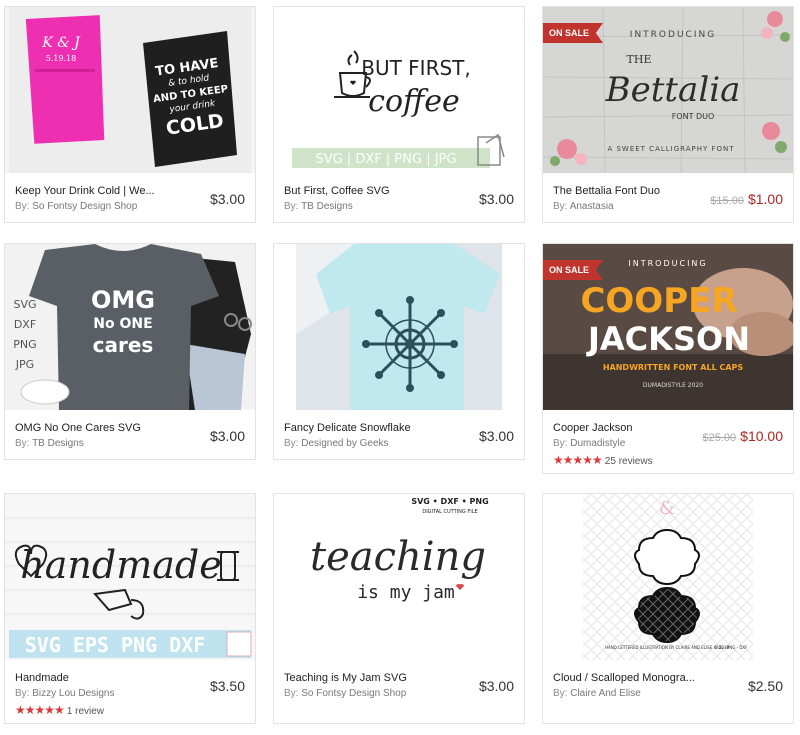 This screenshot has width=800, height=735. What do you see at coordinates (90, 678) in the screenshot?
I see `product-title: Handmade` at bounding box center [90, 678].